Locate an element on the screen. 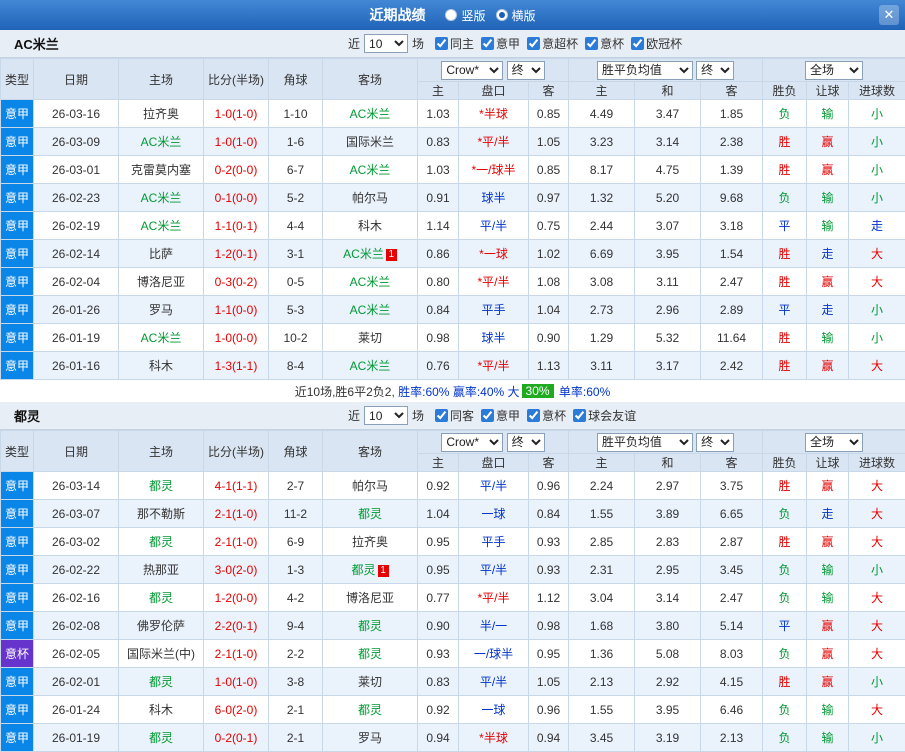 The image size is (905, 752). home-team: 科木 is located at coordinates (161, 365).